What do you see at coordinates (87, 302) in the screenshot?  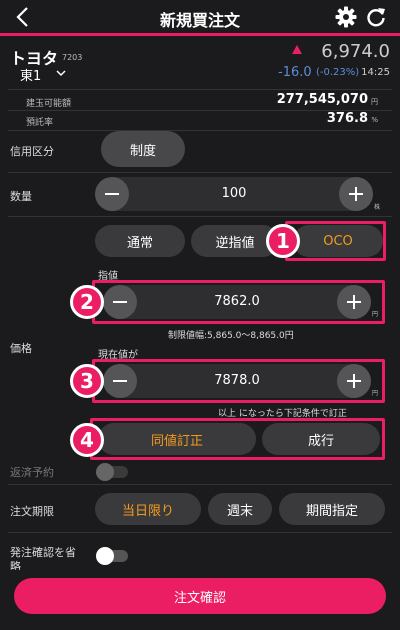 I see `step-badge-2: 2` at bounding box center [87, 302].